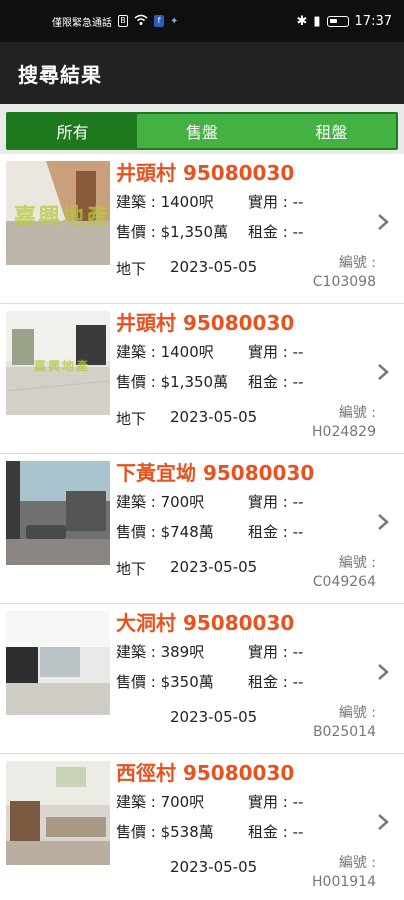 This screenshot has width=404, height=900. I want to click on tab-rent: 租盤, so click(331, 131).